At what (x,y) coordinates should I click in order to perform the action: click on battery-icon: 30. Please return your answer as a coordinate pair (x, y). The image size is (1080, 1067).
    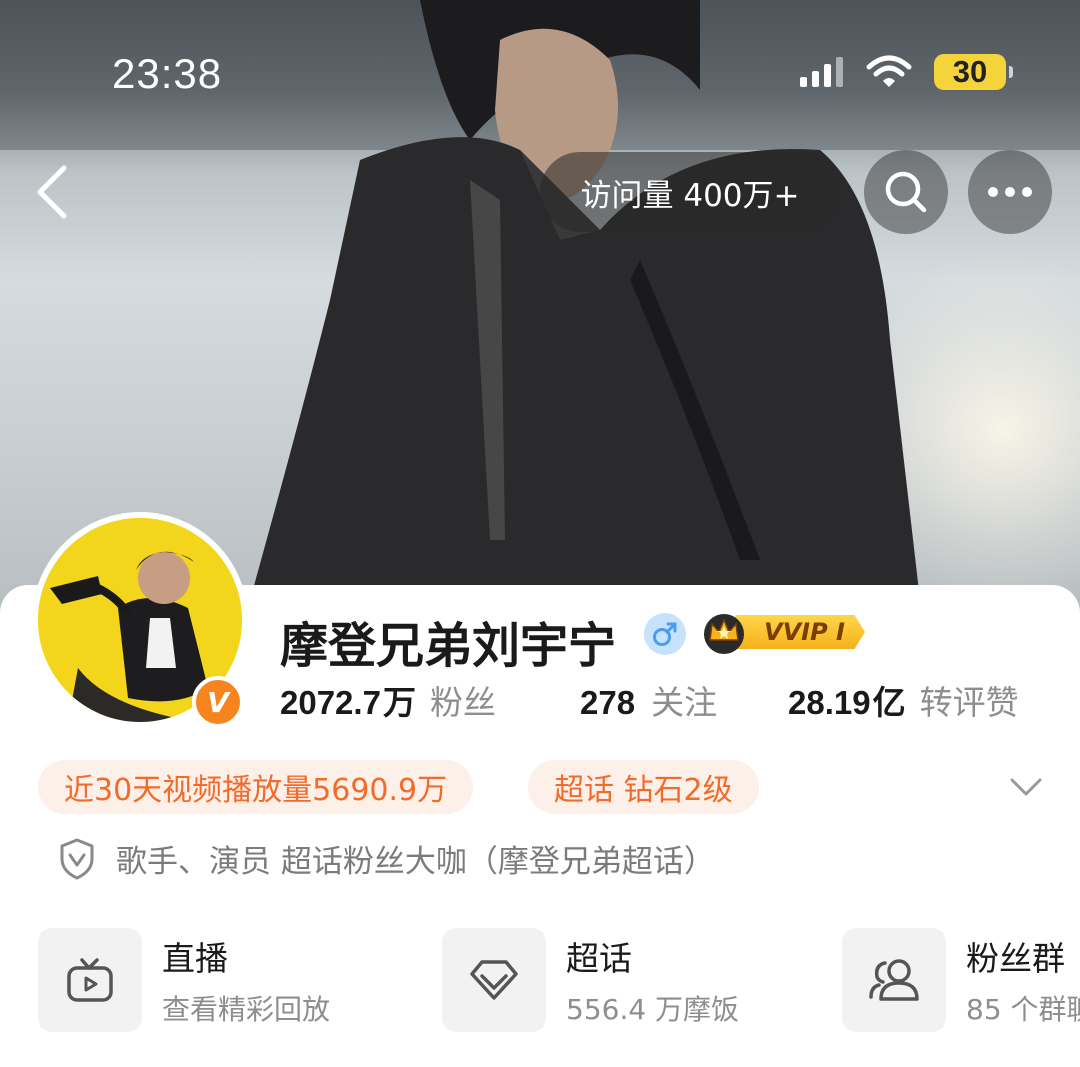
    Looking at the image, I should click on (973, 72).